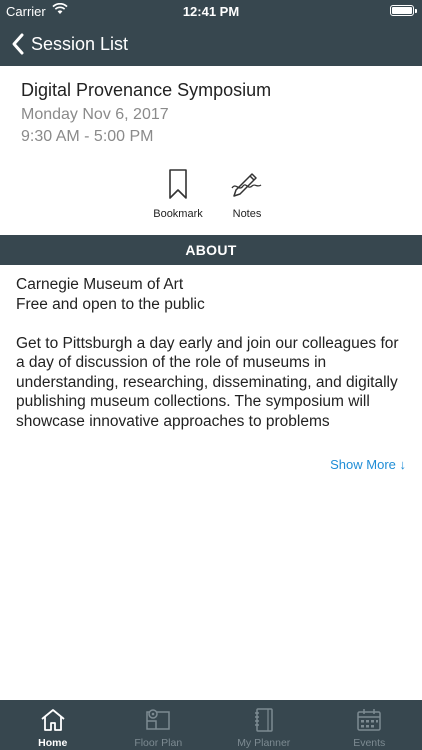 Image resolution: width=422 pixels, height=750 pixels. What do you see at coordinates (403, 10) in the screenshot?
I see `battery-icon` at bounding box center [403, 10].